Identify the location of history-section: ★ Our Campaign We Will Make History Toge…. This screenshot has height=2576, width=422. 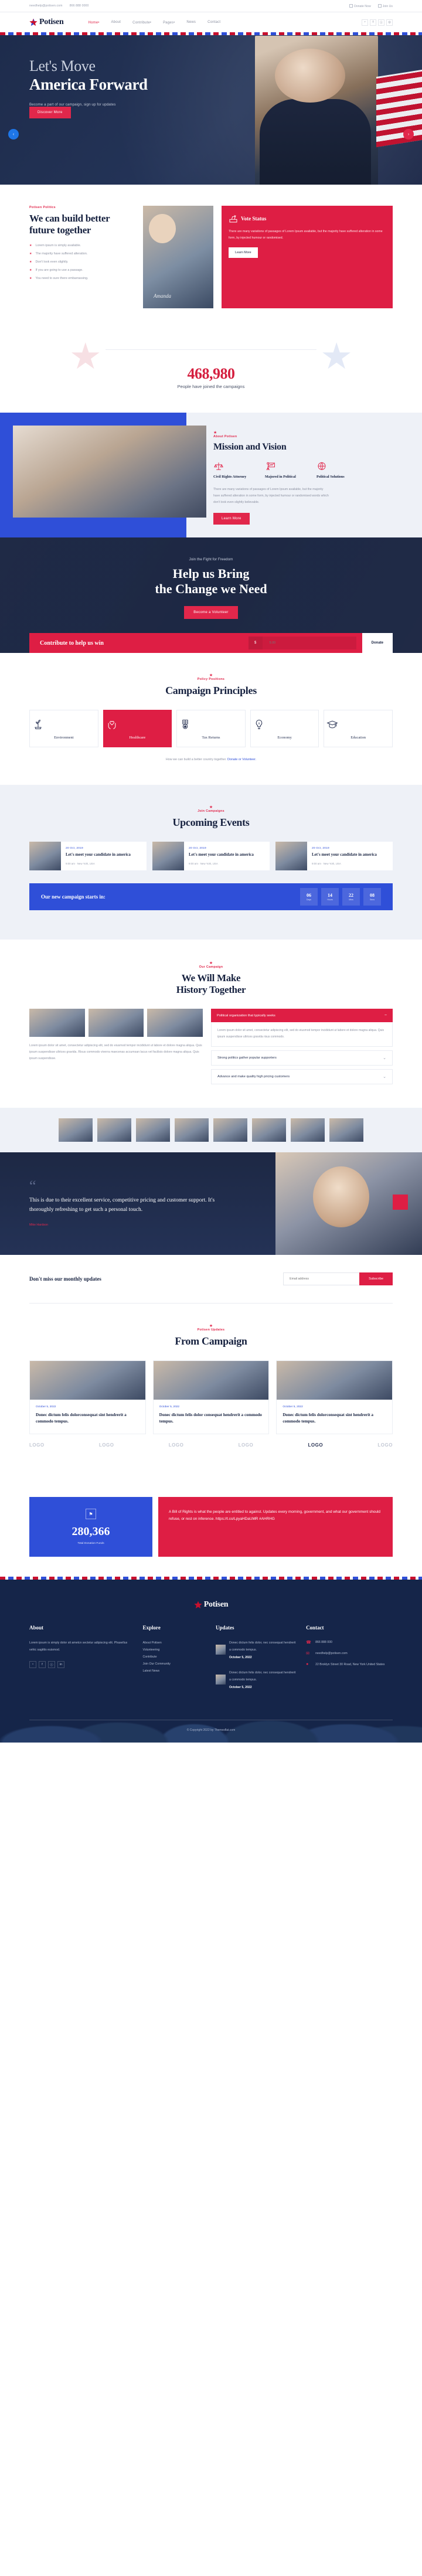
(211, 1024).